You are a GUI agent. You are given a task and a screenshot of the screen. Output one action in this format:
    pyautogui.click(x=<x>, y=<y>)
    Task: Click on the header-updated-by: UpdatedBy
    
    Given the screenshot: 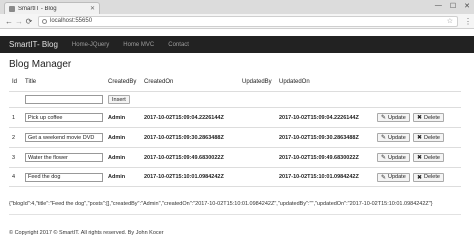 What is the action you would take?
    pyautogui.click(x=257, y=82)
    